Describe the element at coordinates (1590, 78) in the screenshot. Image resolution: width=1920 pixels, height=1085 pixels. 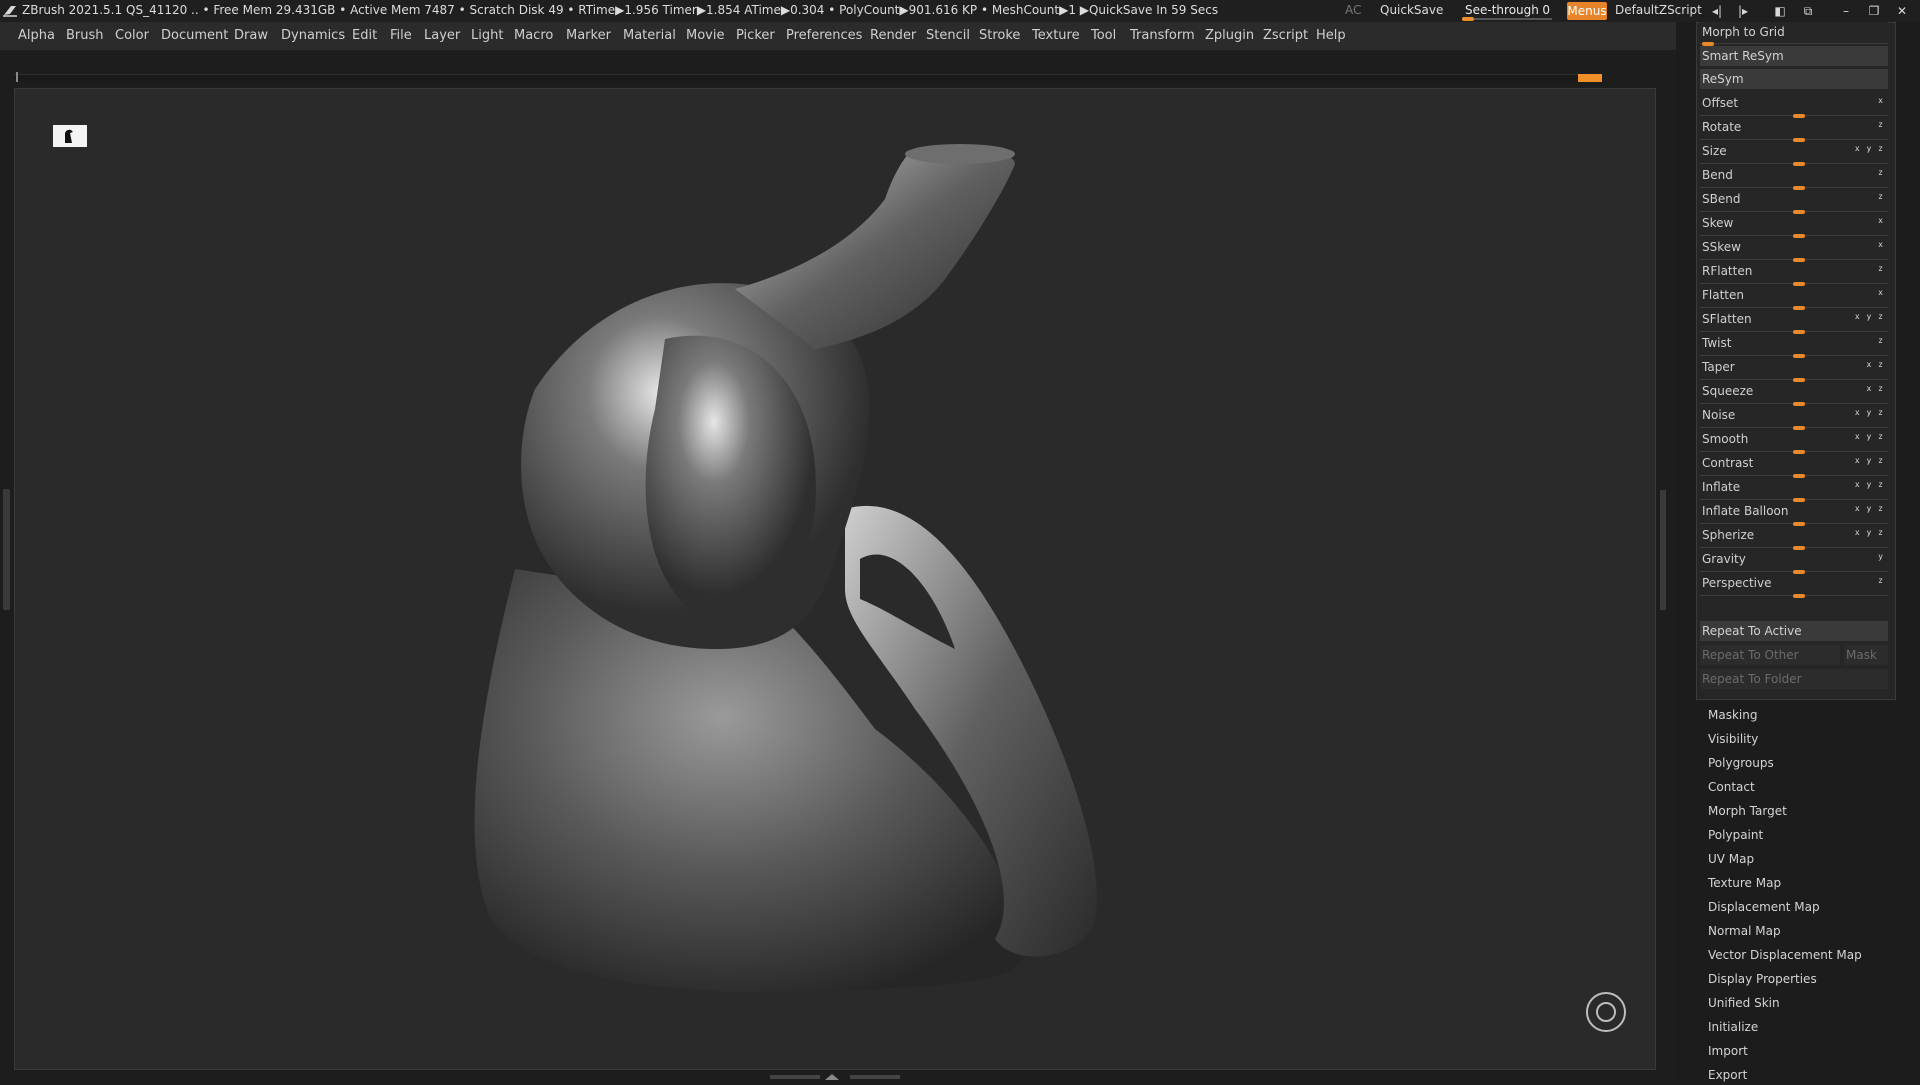
I see `timeline-marker` at that location.